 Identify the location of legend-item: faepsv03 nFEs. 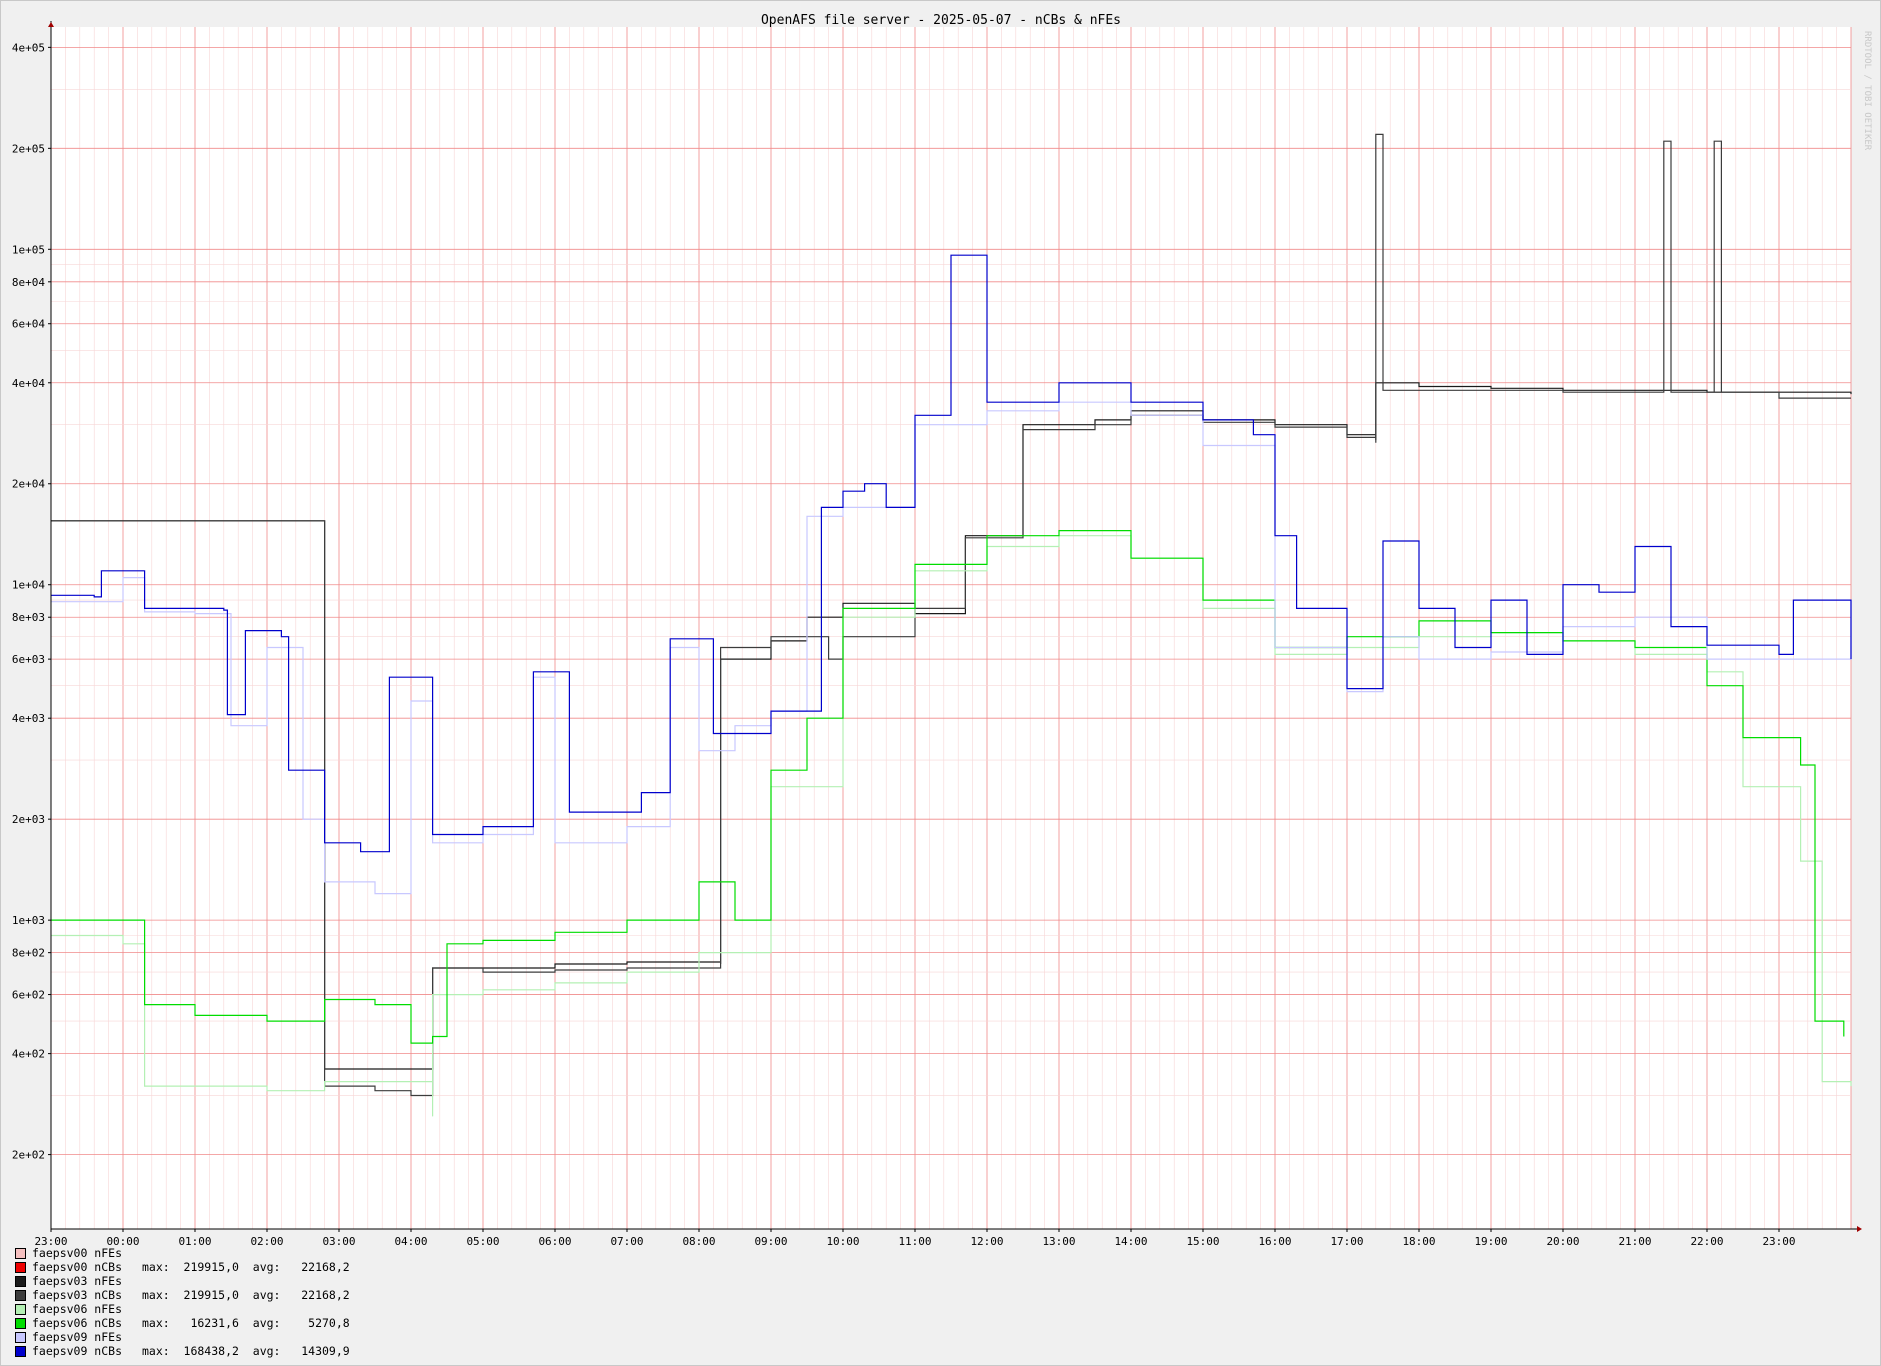
(182, 1281).